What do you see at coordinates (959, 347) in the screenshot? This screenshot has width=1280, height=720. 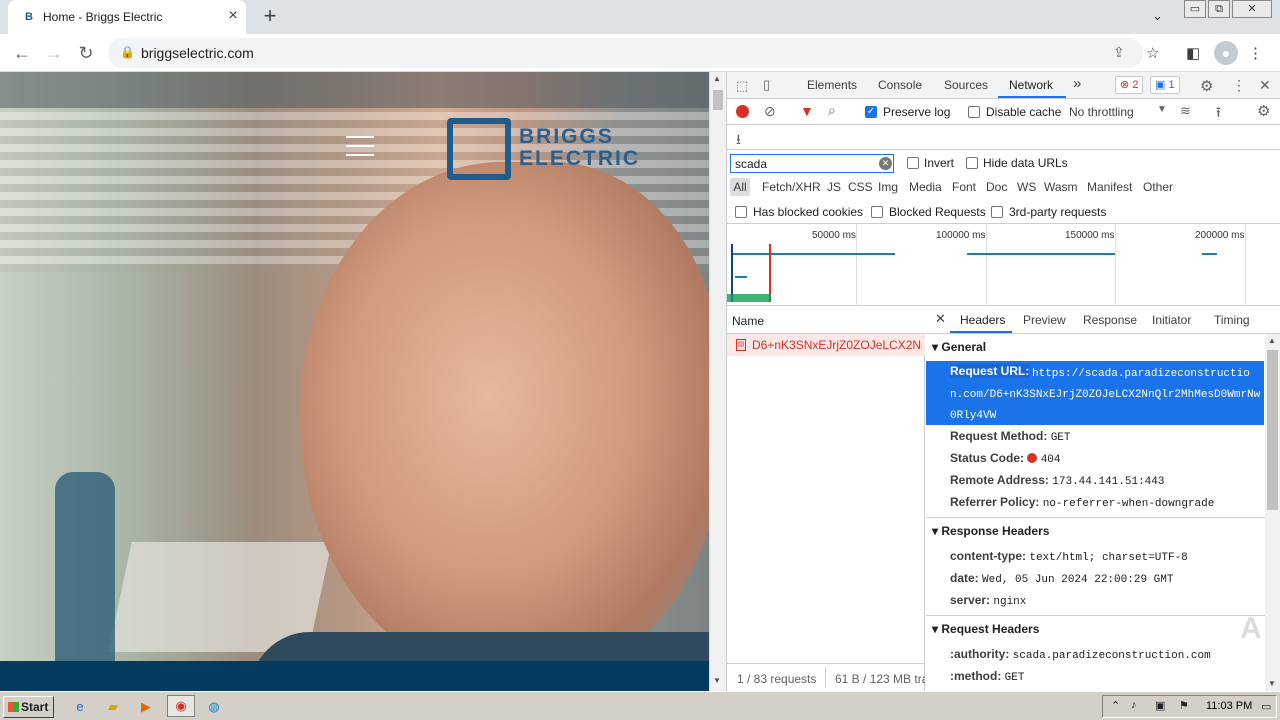 I see `general-section-toggle: ▾ General` at bounding box center [959, 347].